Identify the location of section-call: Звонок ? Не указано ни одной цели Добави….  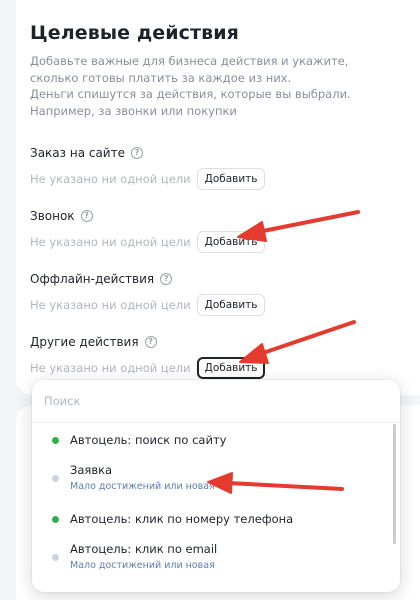
(148, 230).